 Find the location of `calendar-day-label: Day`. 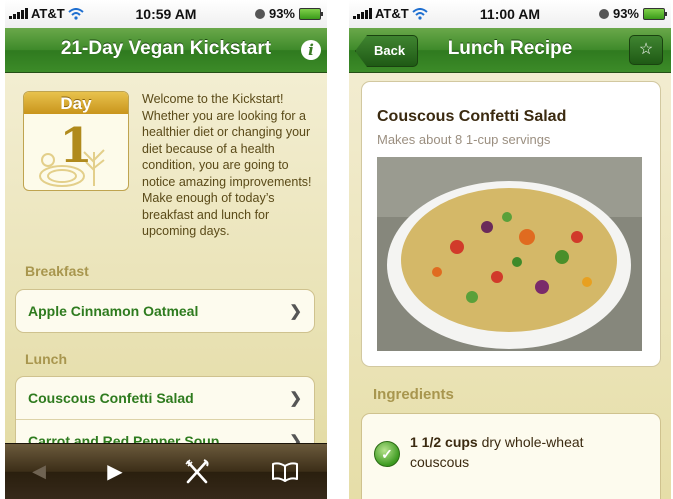

calendar-day-label: Day is located at coordinates (76, 103).